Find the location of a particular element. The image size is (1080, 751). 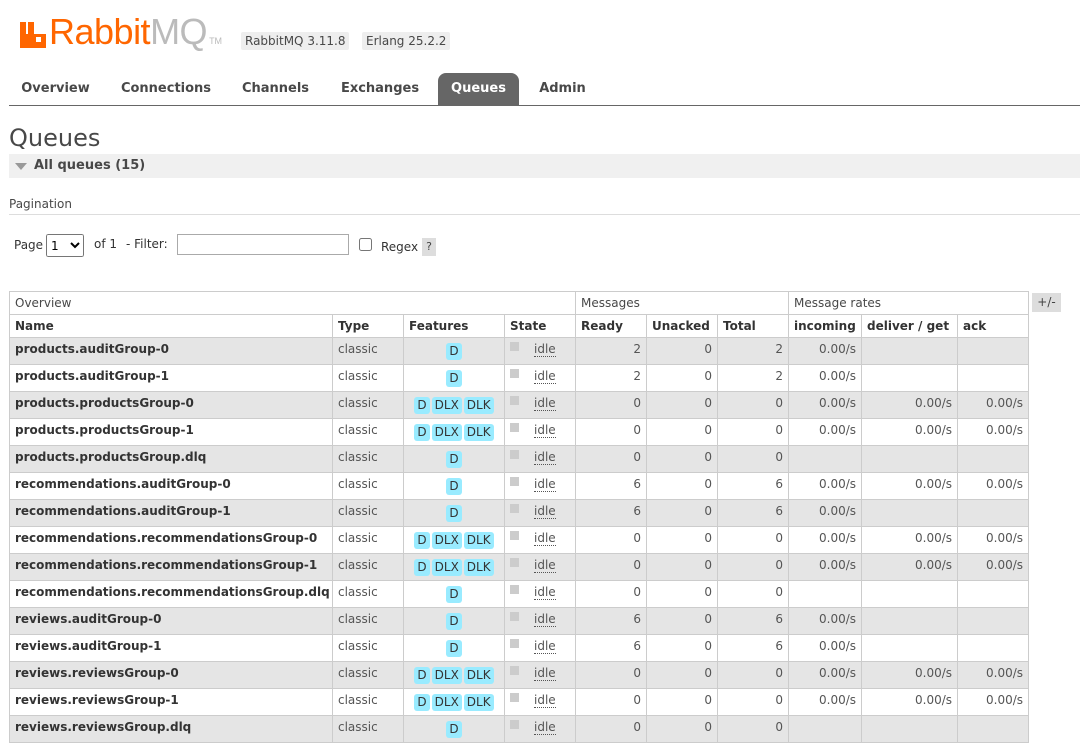

filter-input is located at coordinates (263, 244).